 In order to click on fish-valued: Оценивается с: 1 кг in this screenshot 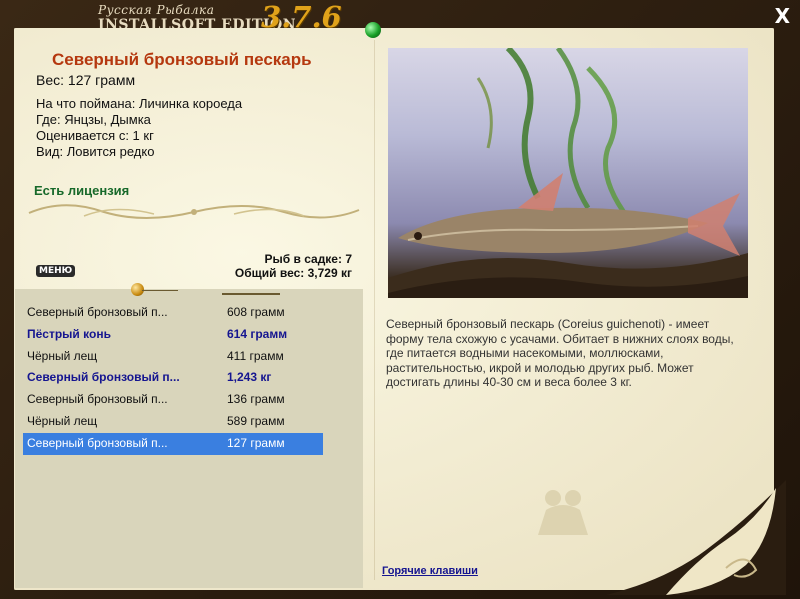, I will do `click(95, 135)`.